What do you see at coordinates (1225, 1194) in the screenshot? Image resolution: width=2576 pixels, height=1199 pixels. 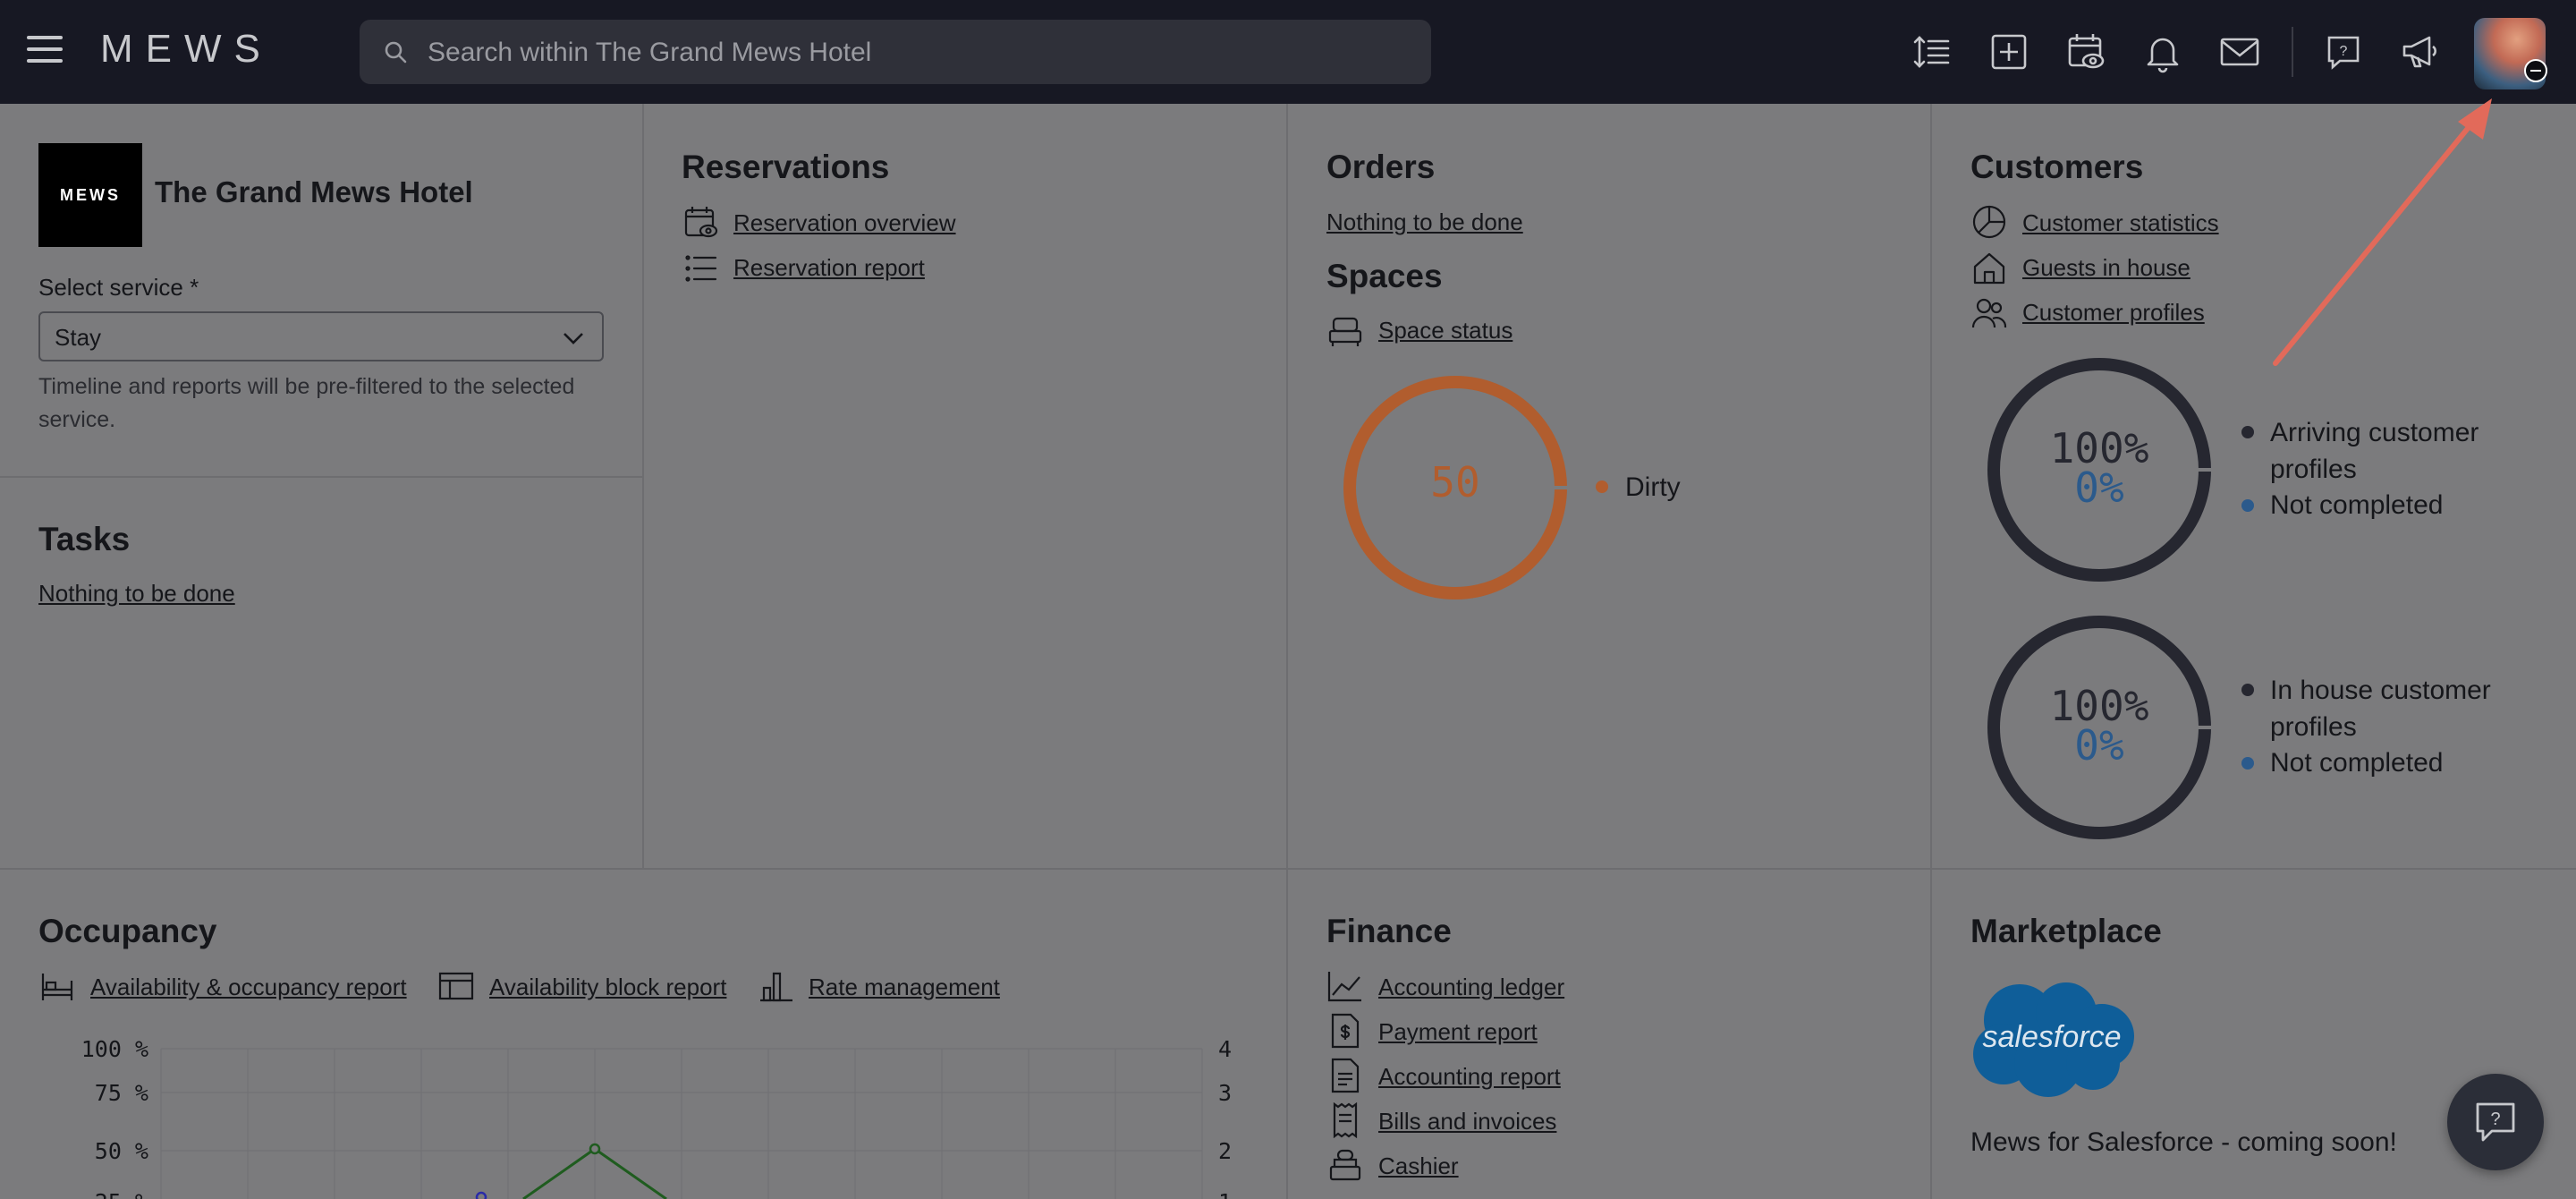 I see `y-right-tick-label: 1` at bounding box center [1225, 1194].